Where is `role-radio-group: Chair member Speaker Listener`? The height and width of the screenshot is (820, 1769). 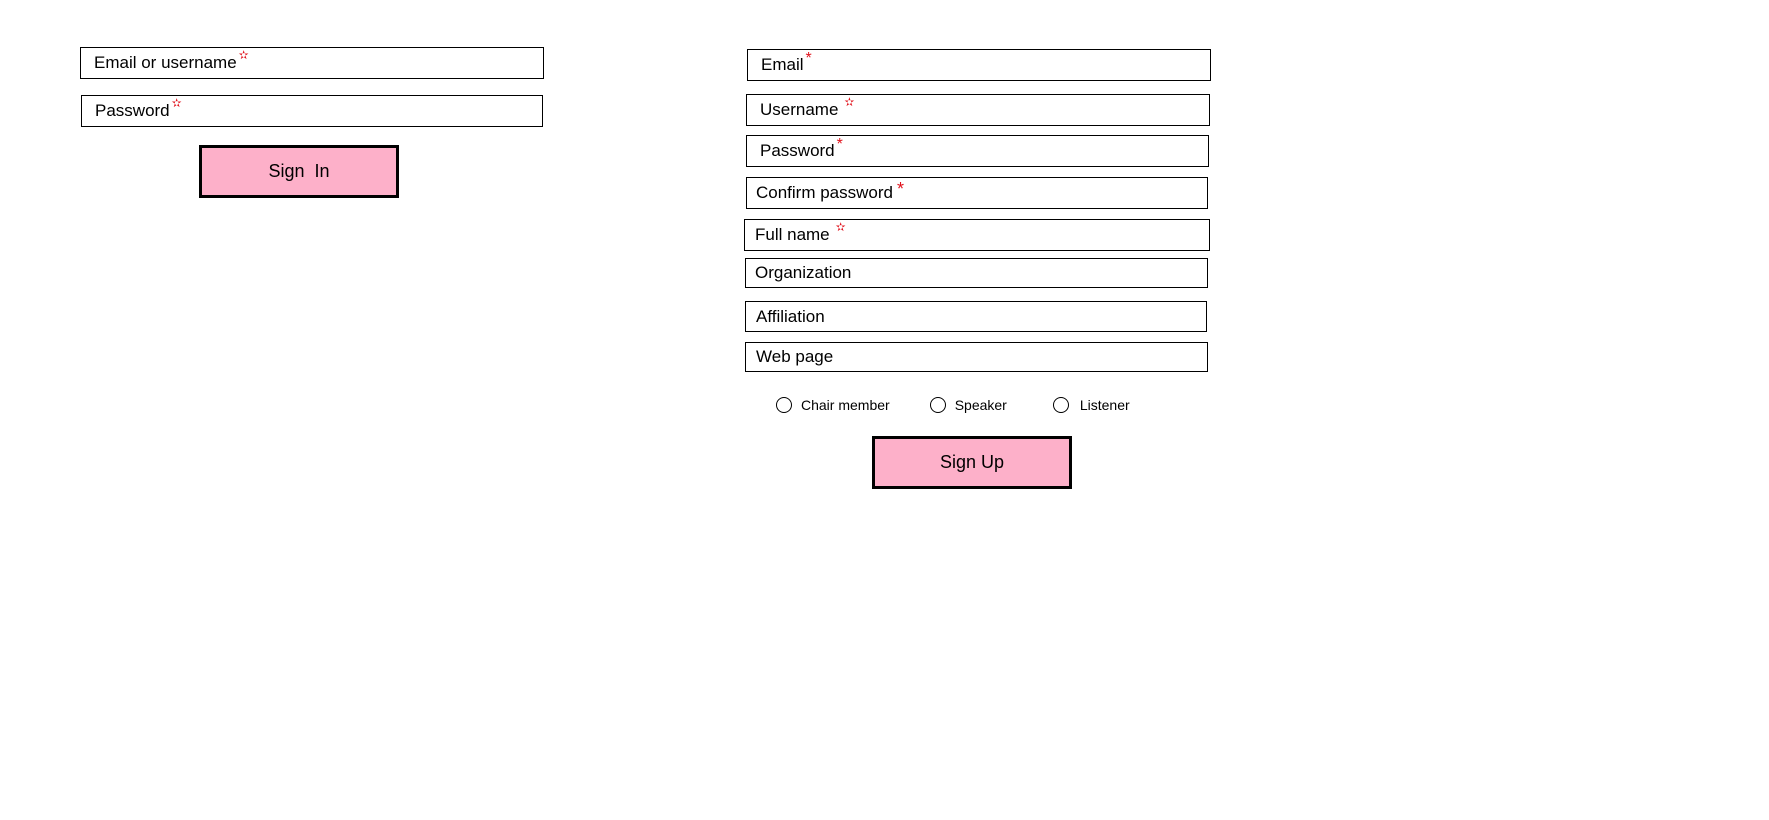 role-radio-group: Chair member Speaker Listener is located at coordinates (953, 405).